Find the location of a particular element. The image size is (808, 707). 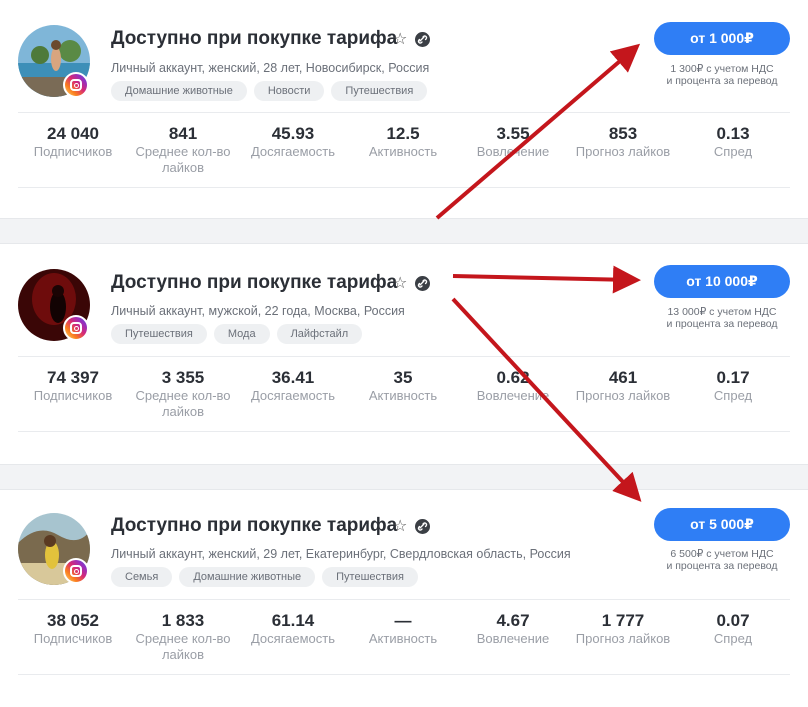

stat-spread: 0.13 Спред is located at coordinates (733, 142).